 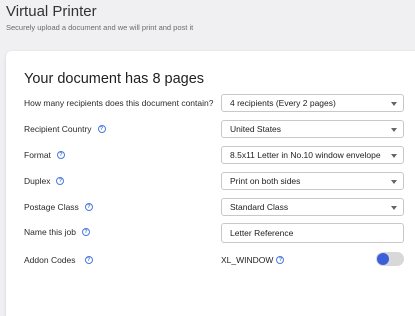 What do you see at coordinates (51, 11) in the screenshot?
I see `page-title: Virtual Printer` at bounding box center [51, 11].